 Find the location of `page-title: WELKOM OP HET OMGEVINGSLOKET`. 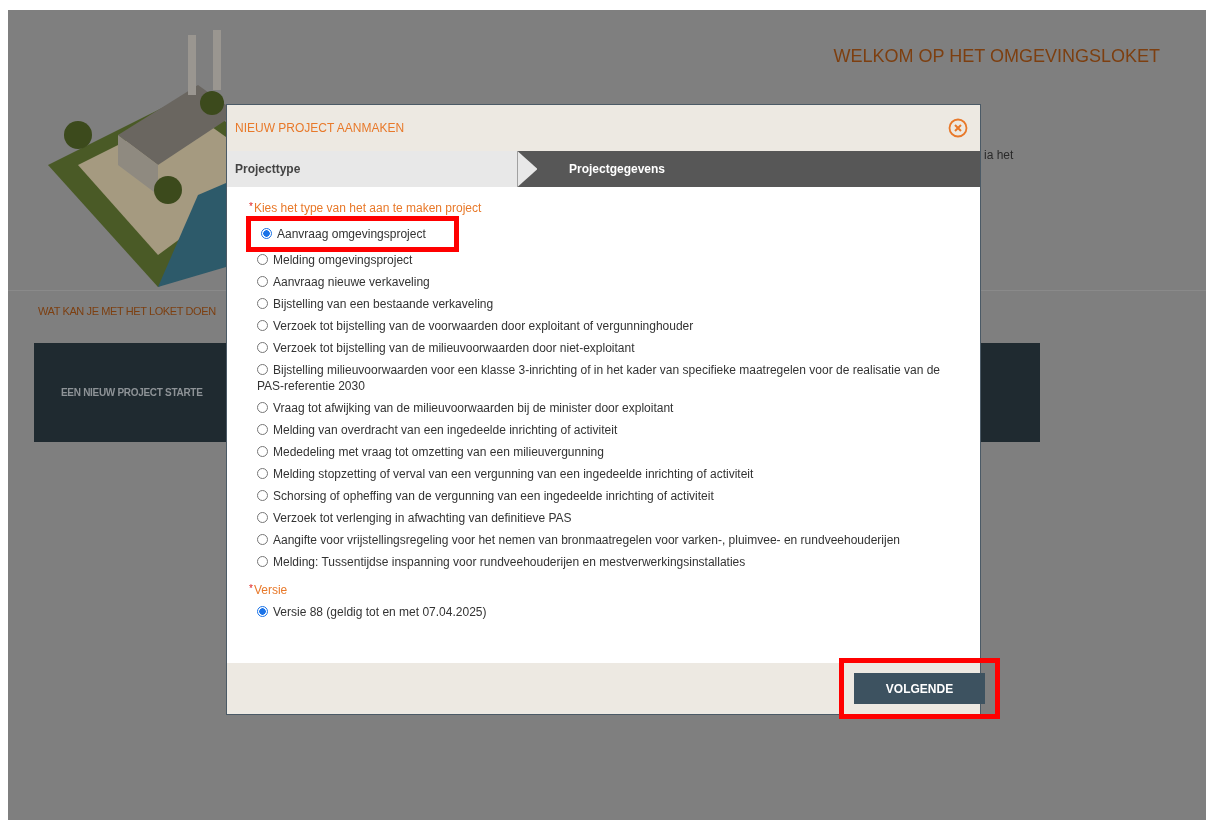

page-title: WELKOM OP HET OMGEVINGSLOKET is located at coordinates (996, 56).